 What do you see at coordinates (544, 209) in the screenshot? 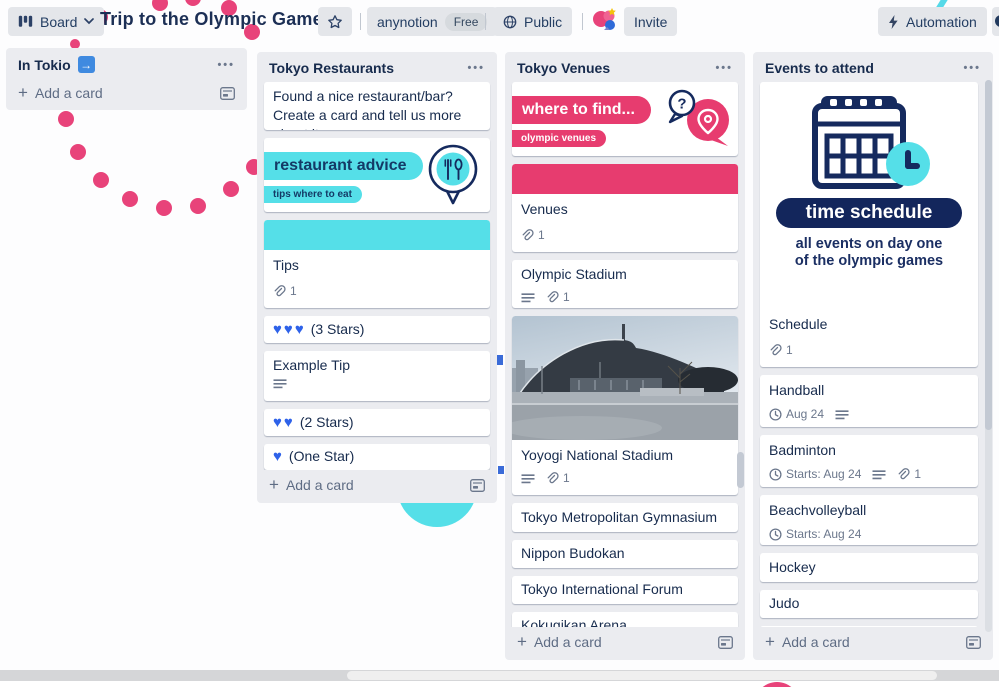
I see `card-title: Venues` at bounding box center [544, 209].